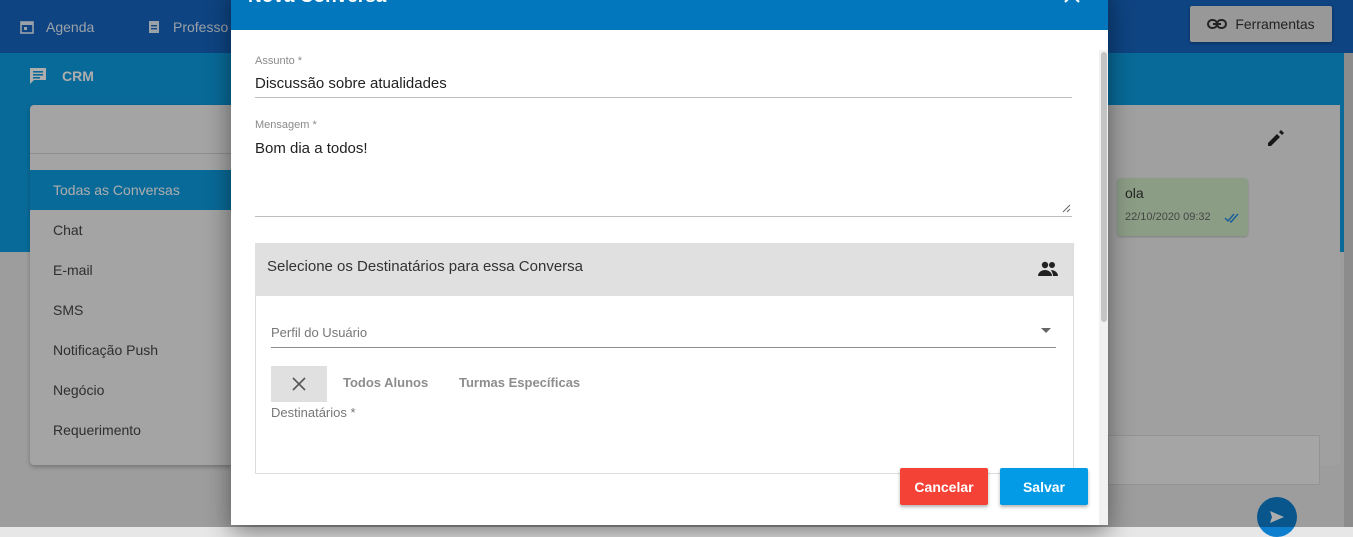  Describe the element at coordinates (1048, 268) in the screenshot. I see `people-icon` at that location.